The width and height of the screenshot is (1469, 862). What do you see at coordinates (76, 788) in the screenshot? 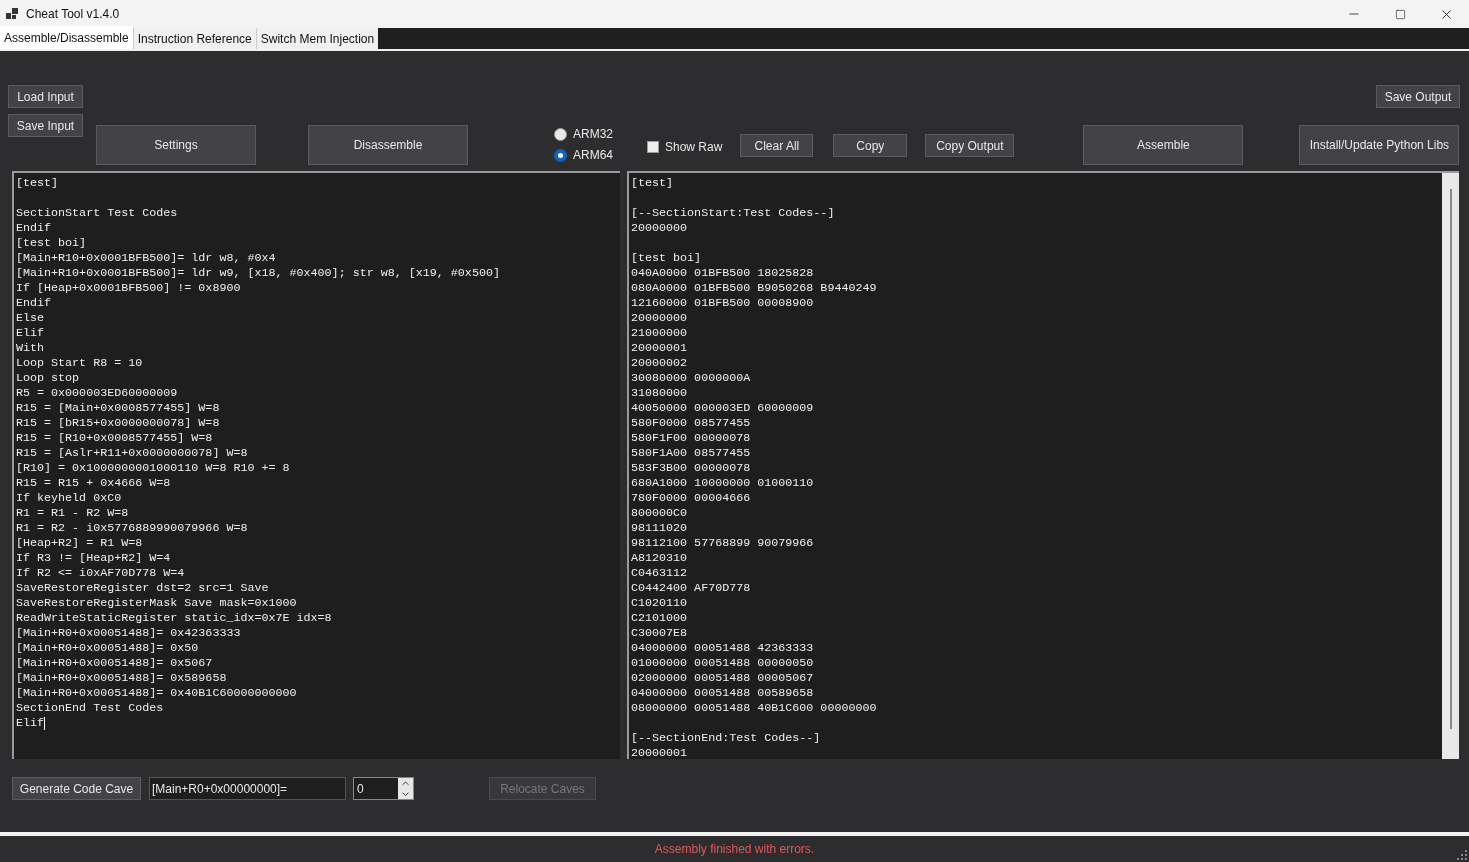
I see `generate-code-cave-button: Generate Code Cave` at bounding box center [76, 788].